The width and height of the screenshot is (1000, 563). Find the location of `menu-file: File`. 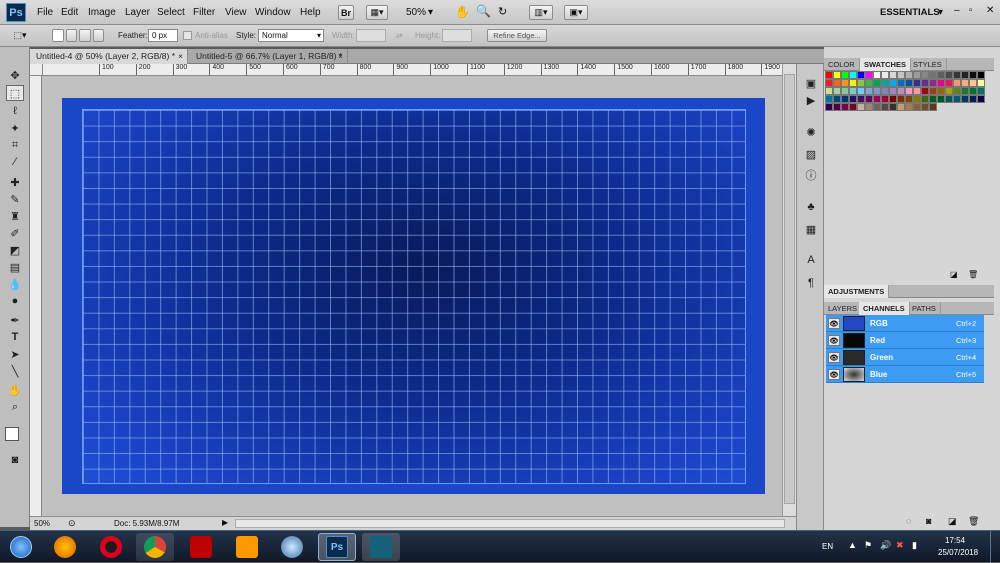

menu-file: File is located at coordinates (45, 12).